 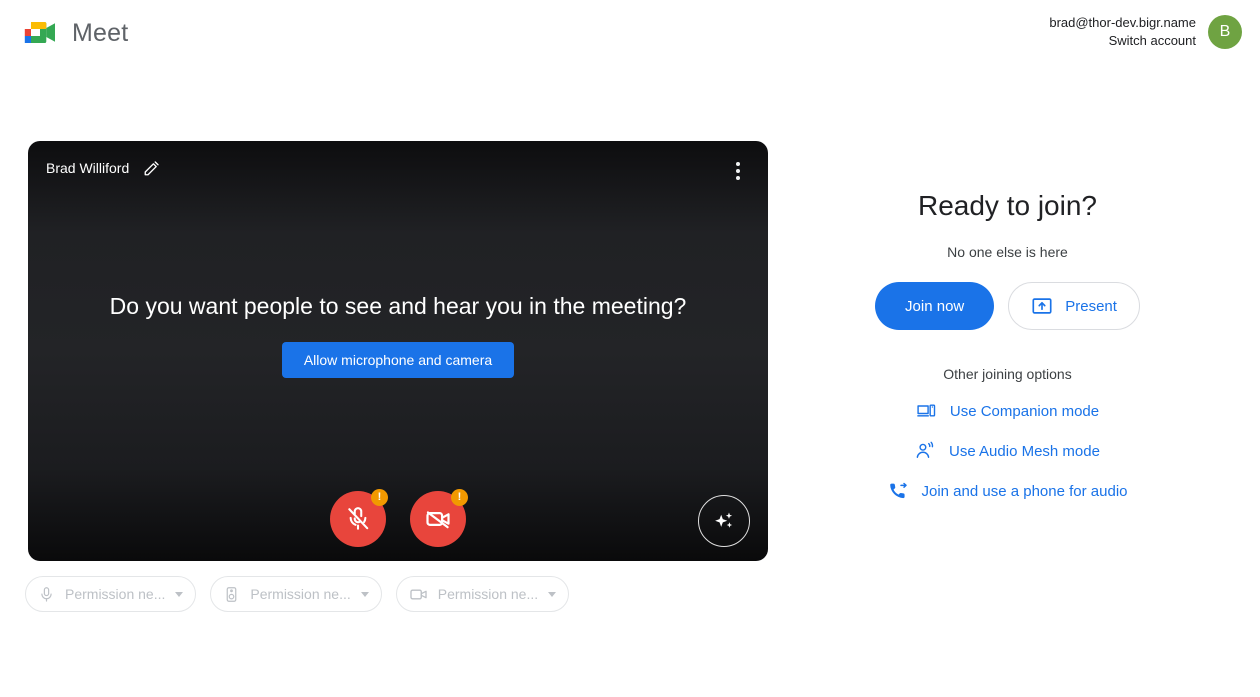 I want to click on pencil-icon, so click(x=152, y=168).